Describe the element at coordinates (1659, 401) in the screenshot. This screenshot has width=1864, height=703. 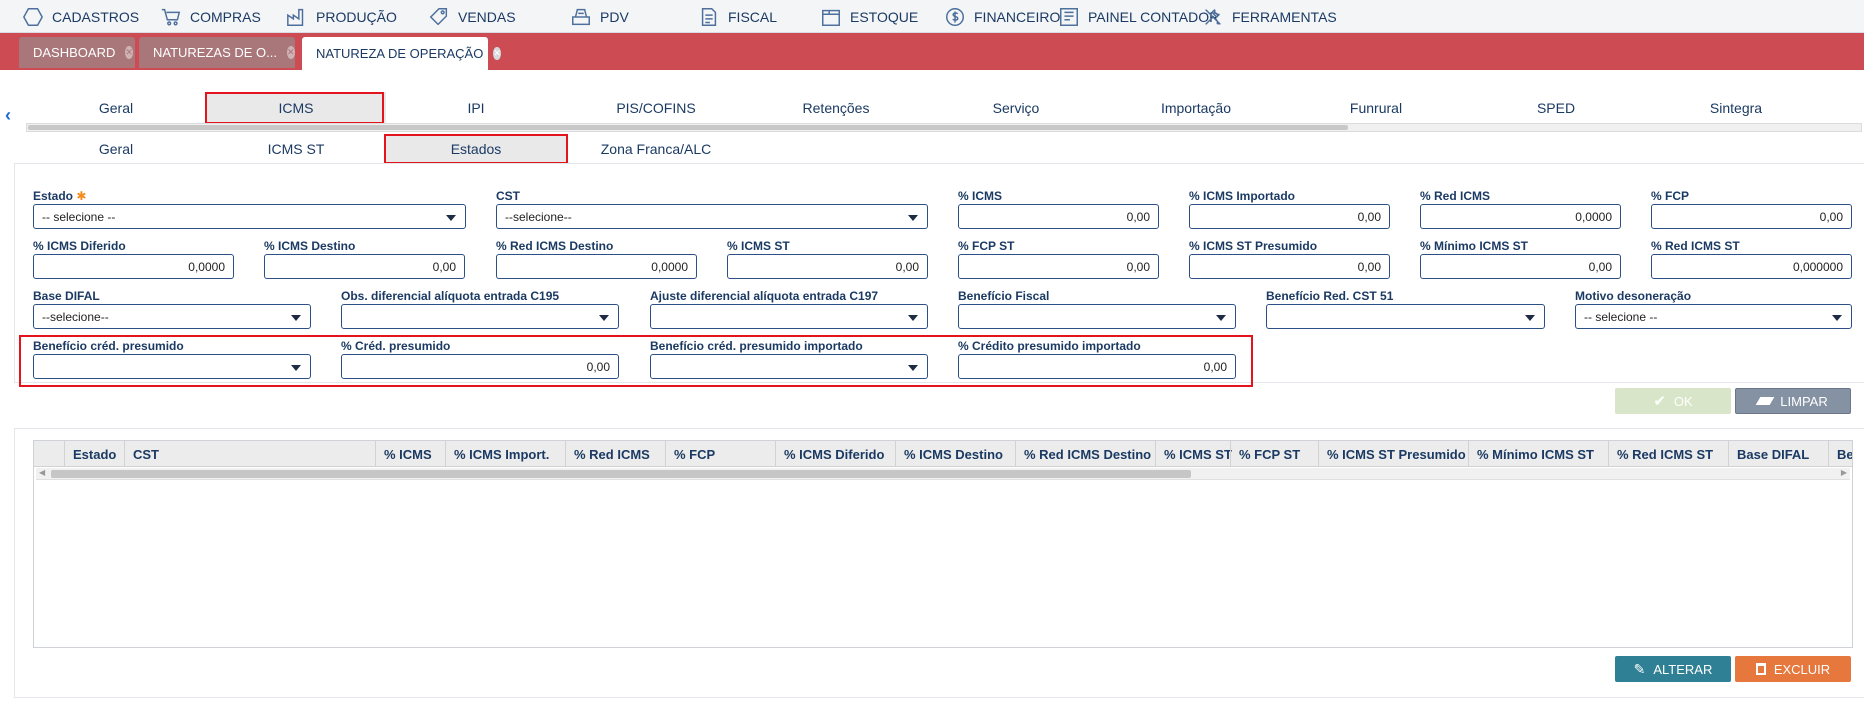
I see `check-icon: ✔` at that location.